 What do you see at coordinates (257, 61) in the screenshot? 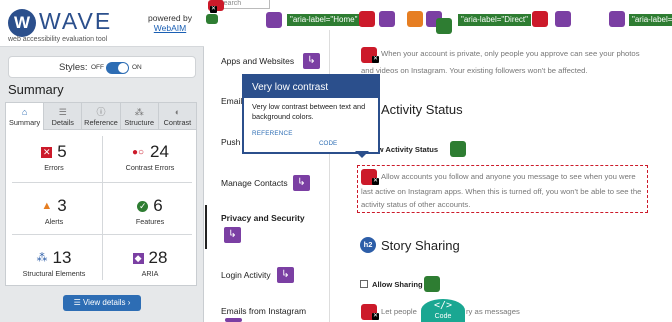
I see `nav-apps-websites: Apps and Websites` at bounding box center [257, 61].